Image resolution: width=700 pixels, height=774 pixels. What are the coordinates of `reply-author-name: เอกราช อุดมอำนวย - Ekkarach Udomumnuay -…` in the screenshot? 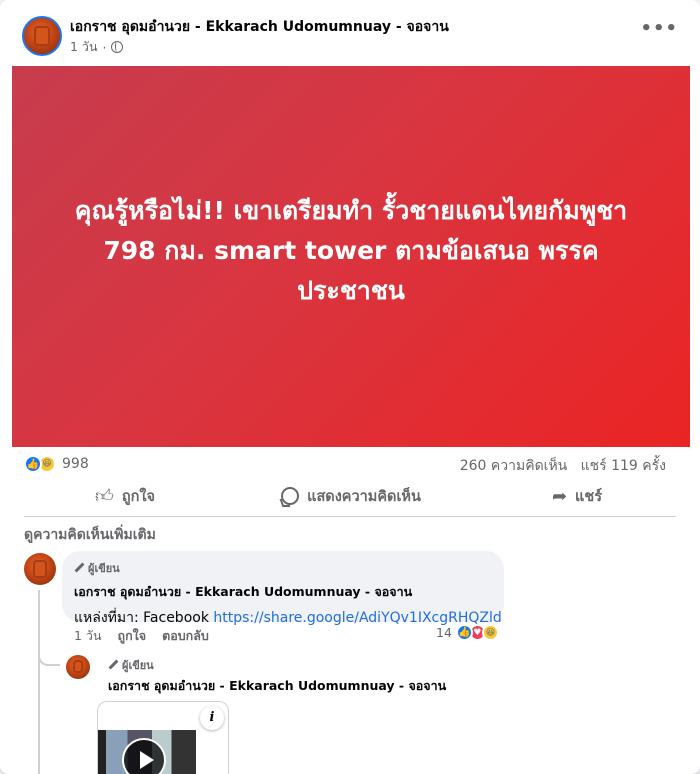 It's located at (277, 686).